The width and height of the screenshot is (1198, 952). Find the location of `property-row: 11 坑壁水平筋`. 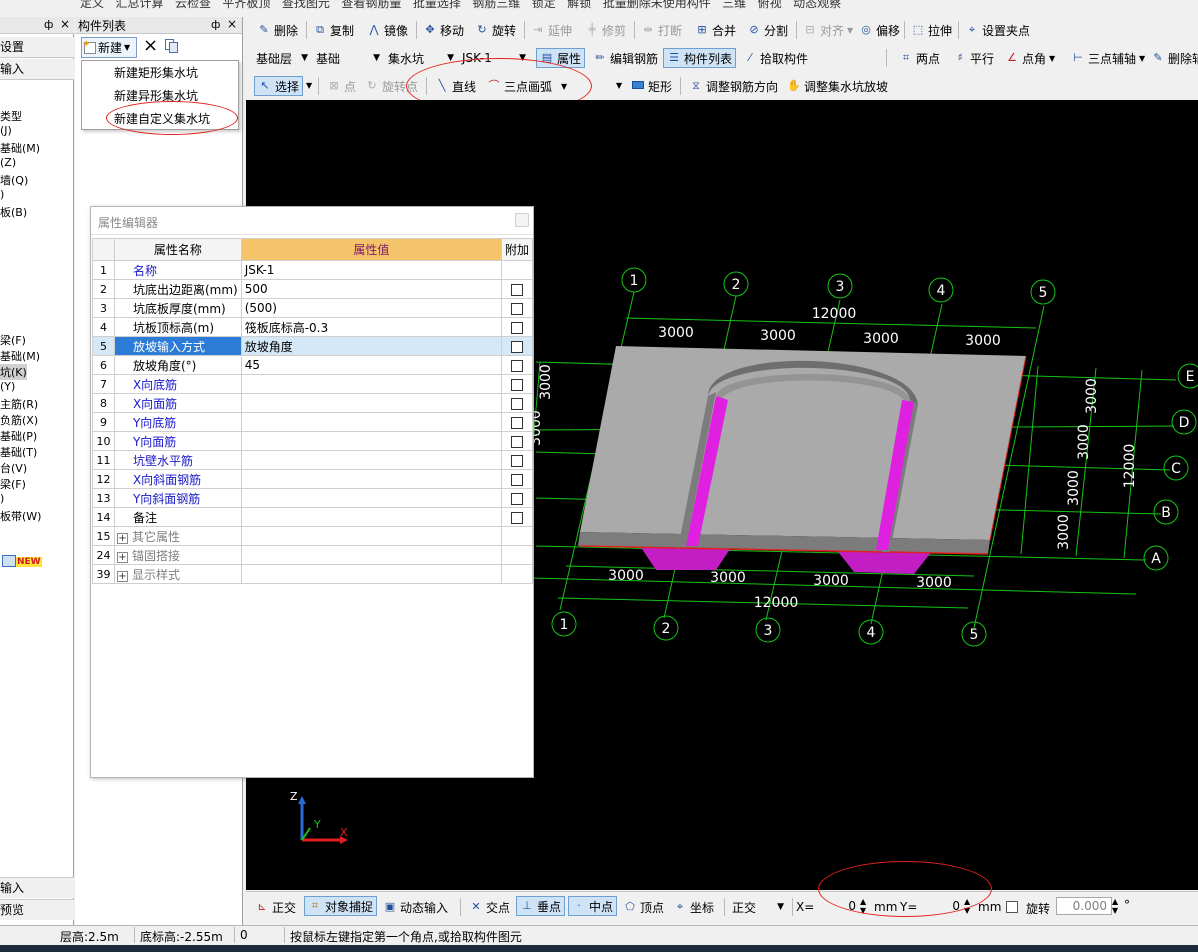

property-row: 11 坑壁水平筋 is located at coordinates (313, 460).